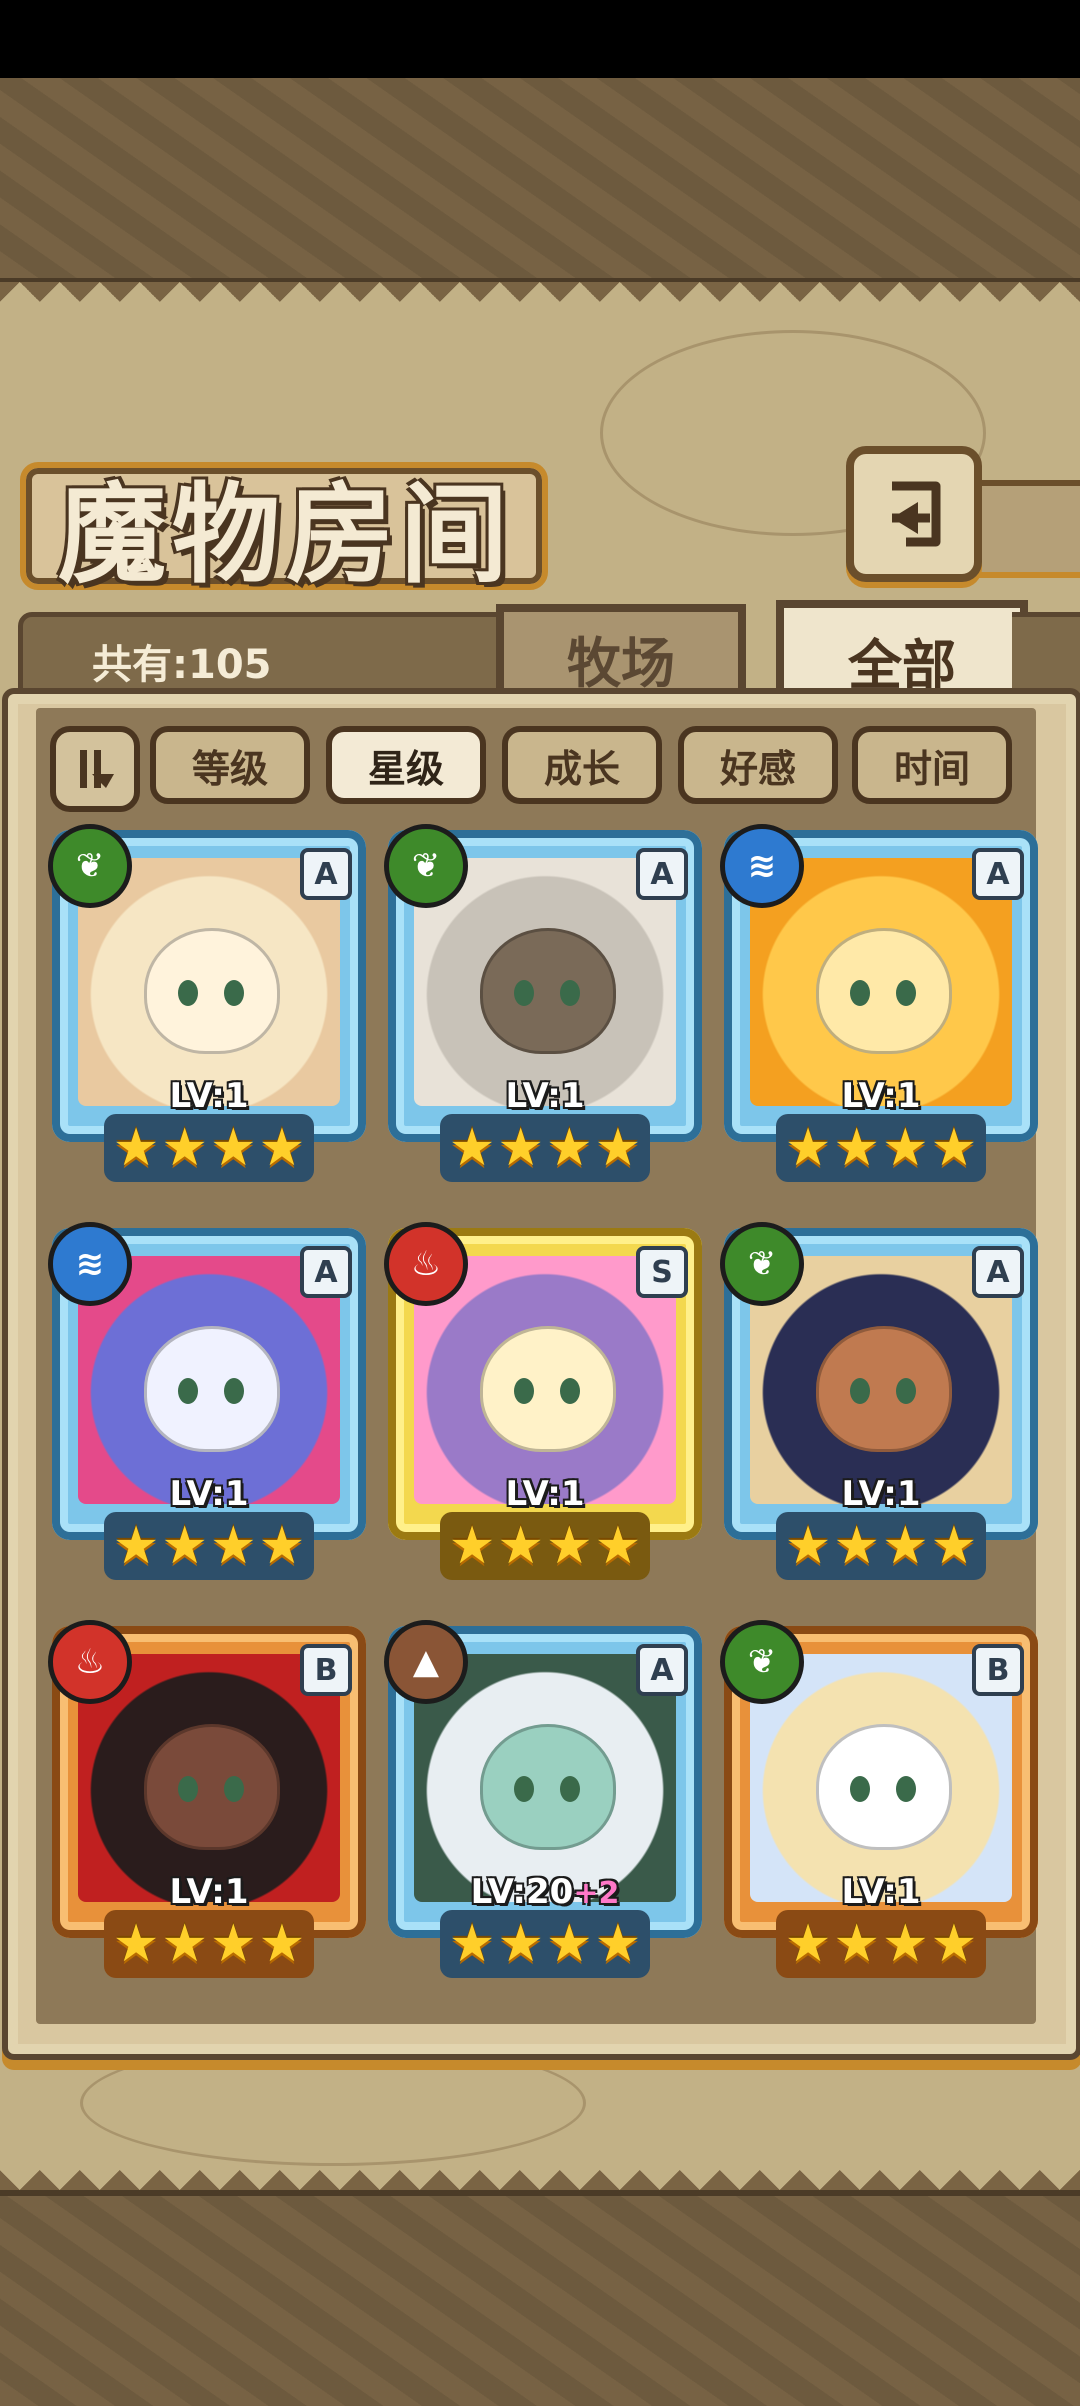 The height and width of the screenshot is (2406, 1080). I want to click on filter-affection-button: 好感, so click(758, 765).